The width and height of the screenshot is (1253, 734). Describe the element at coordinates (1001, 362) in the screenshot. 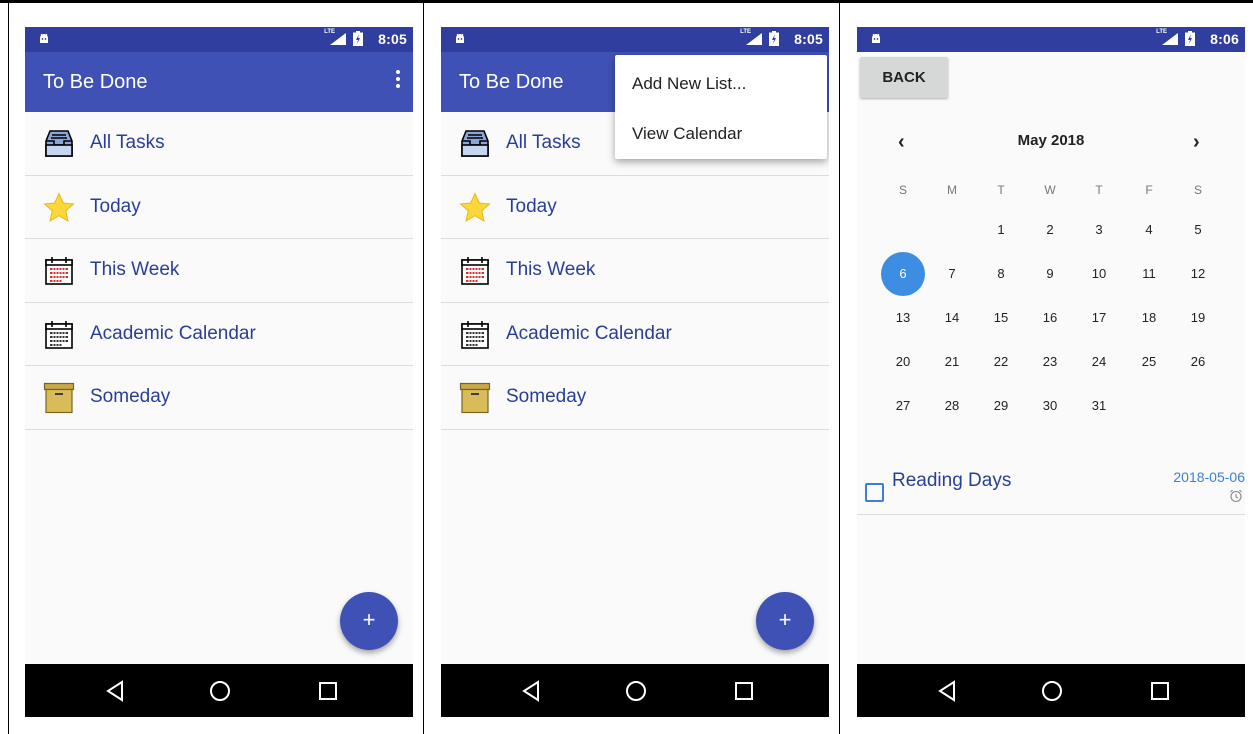

I see `calendar-day: 22` at that location.